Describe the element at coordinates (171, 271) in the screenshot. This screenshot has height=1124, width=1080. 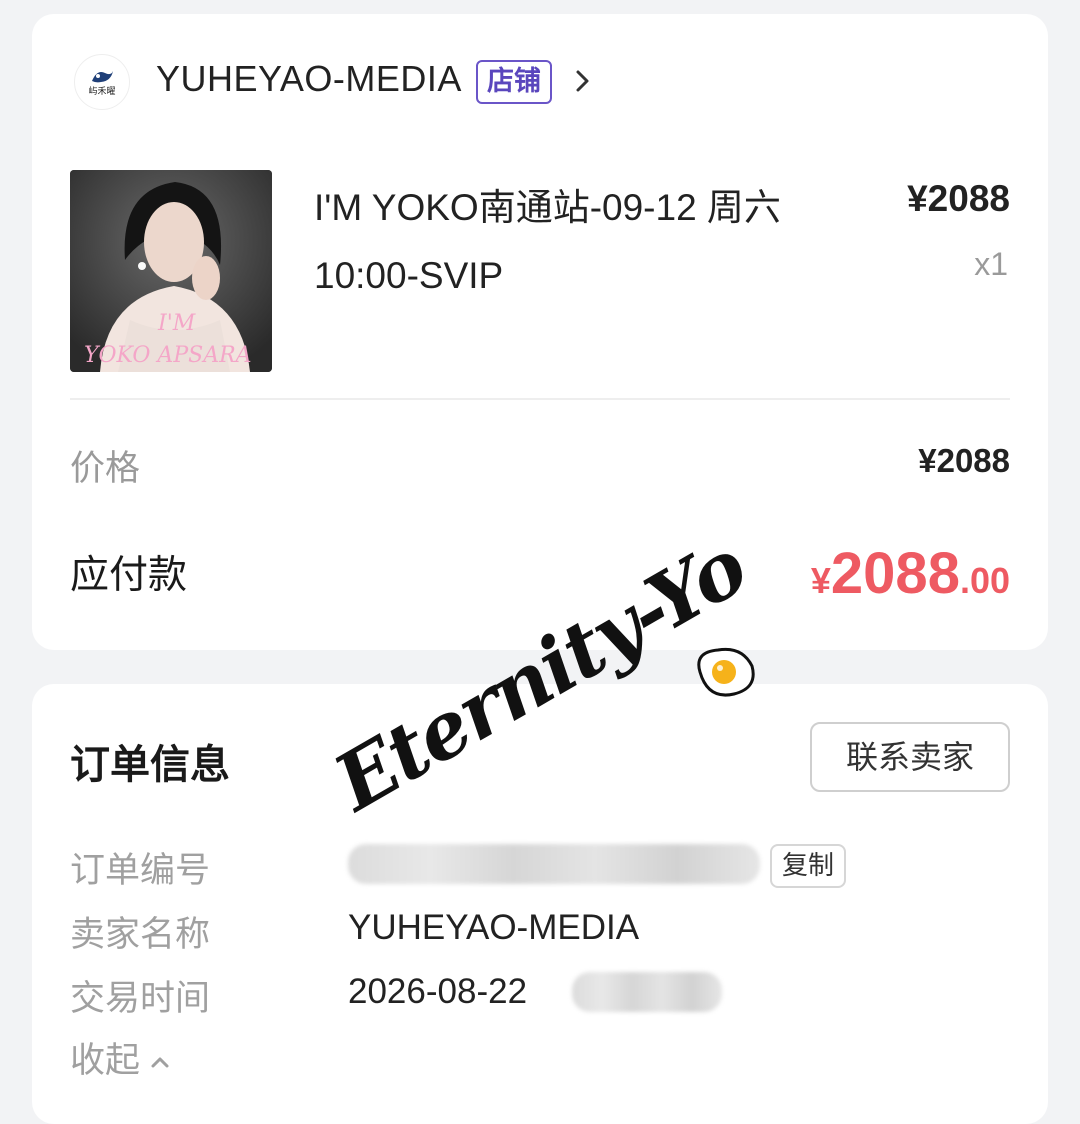
I see `product-image: I'M YOKO APSARA` at that location.